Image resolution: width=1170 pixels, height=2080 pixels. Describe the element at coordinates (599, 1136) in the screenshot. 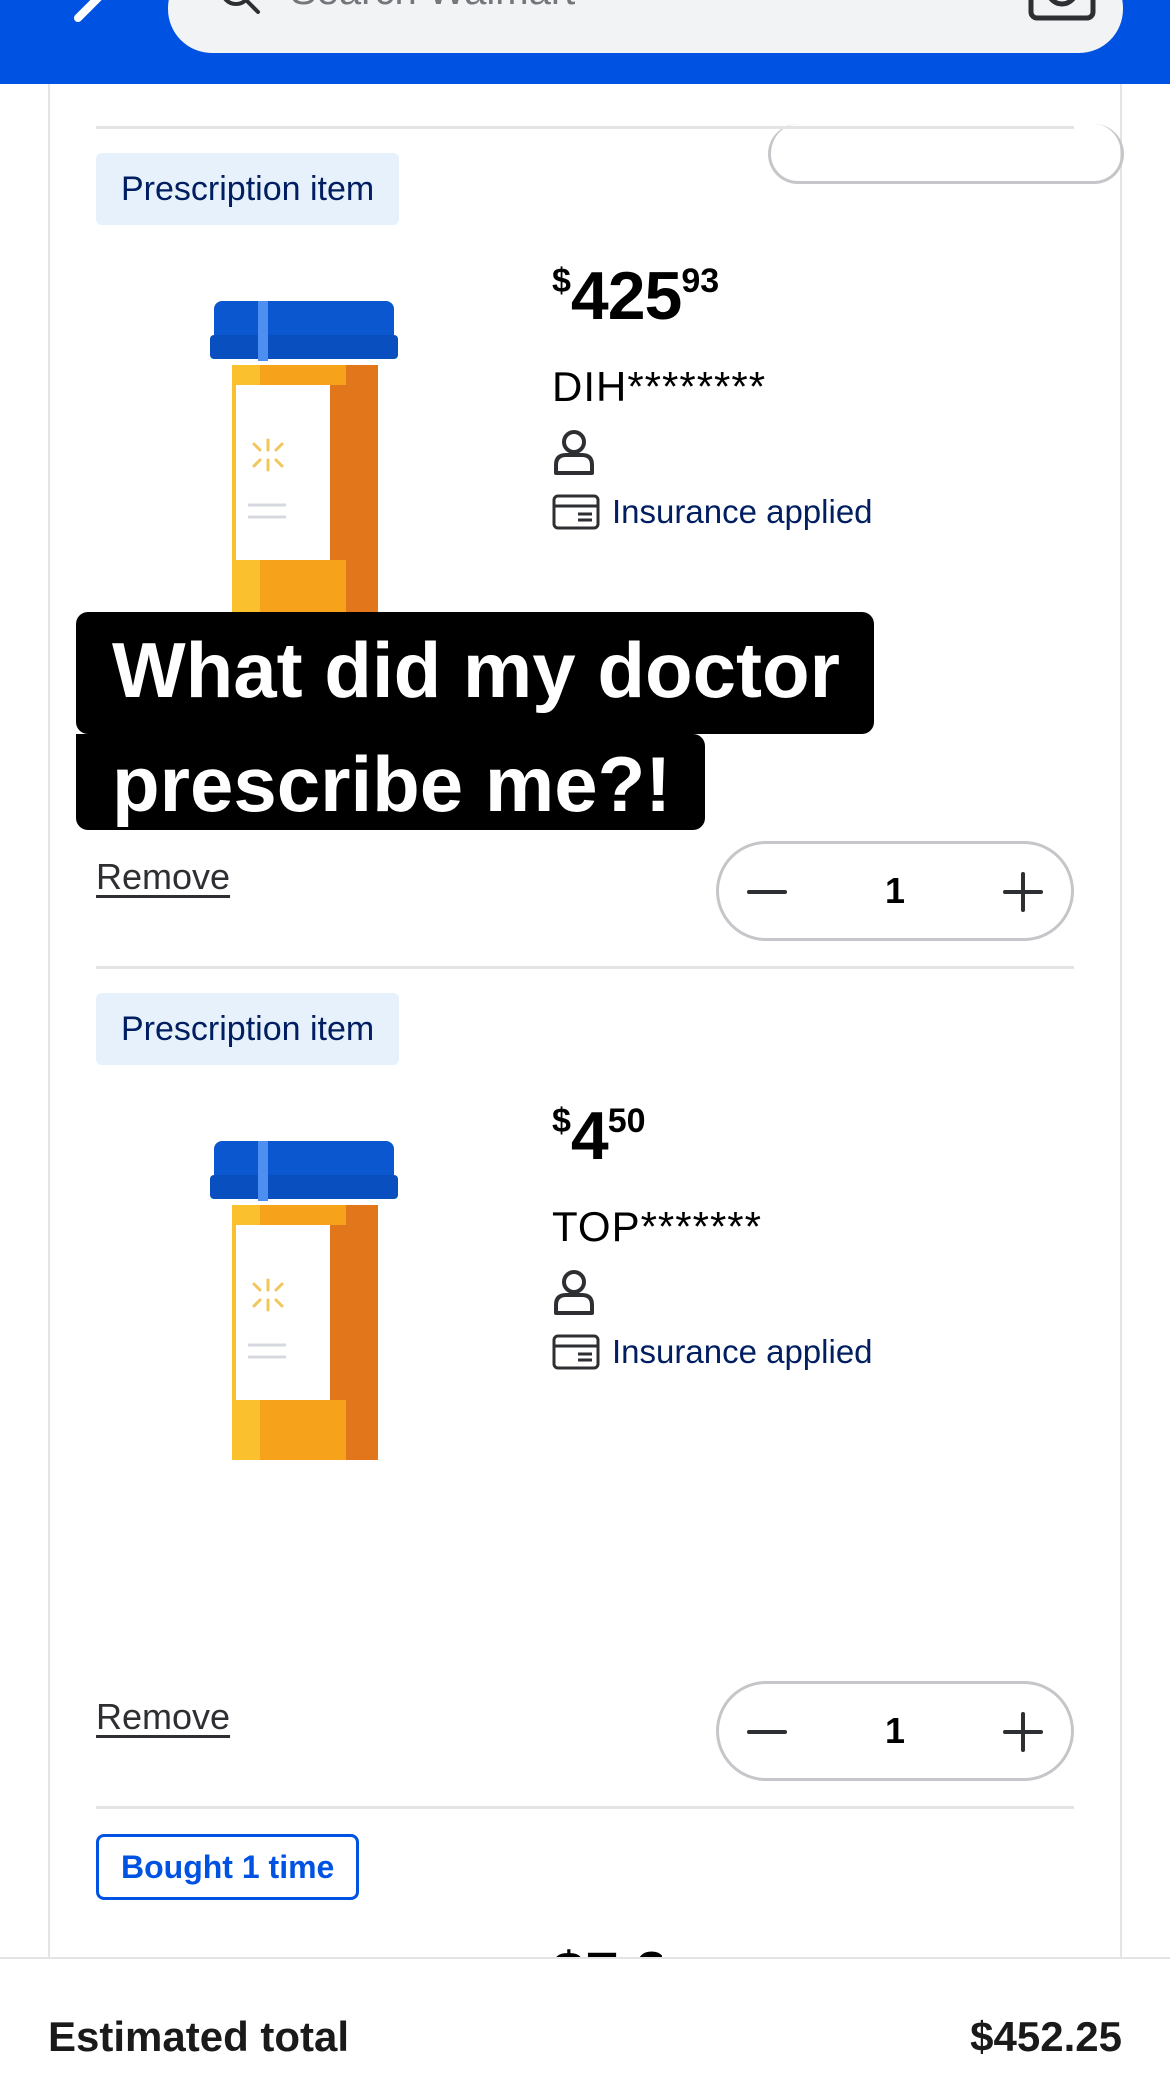

I see `item-price: $450` at that location.